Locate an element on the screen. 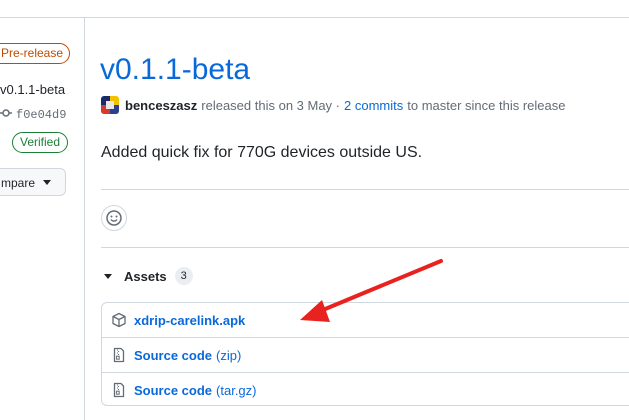 The image size is (629, 420). asset-row: Source code (zip) is located at coordinates (365, 354).